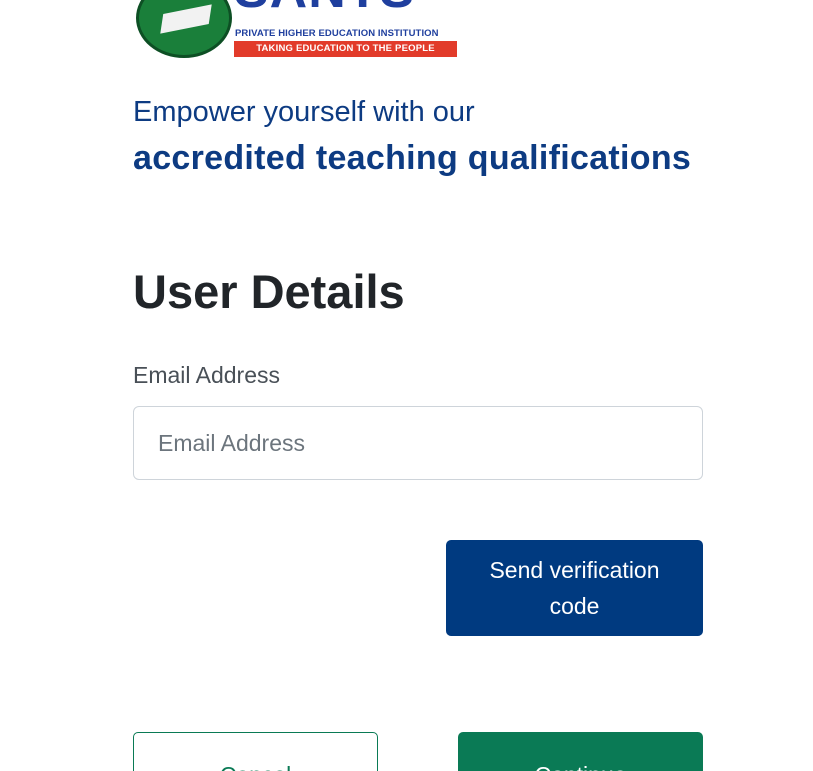 This screenshot has height=771, width=813. Describe the element at coordinates (269, 291) in the screenshot. I see `page-title: User Details` at that location.